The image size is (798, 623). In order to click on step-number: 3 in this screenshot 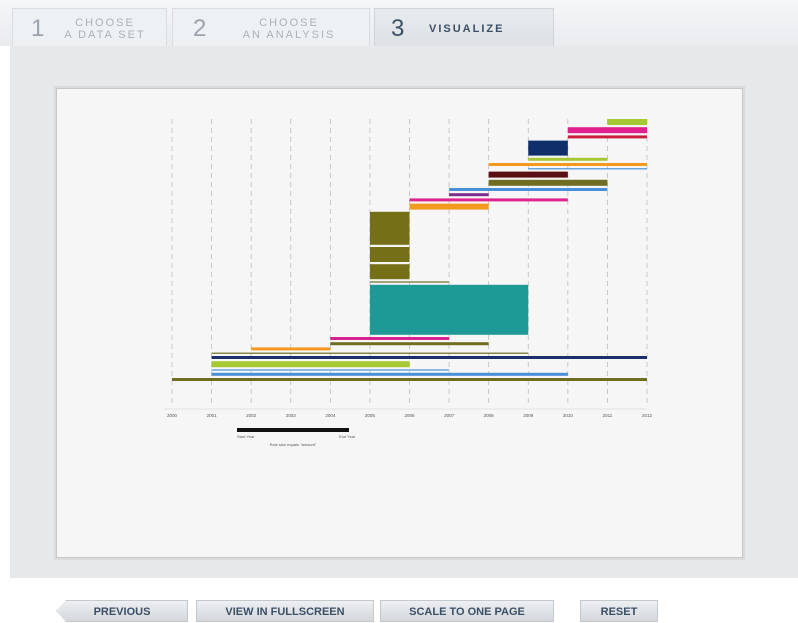, I will do `click(398, 28)`.